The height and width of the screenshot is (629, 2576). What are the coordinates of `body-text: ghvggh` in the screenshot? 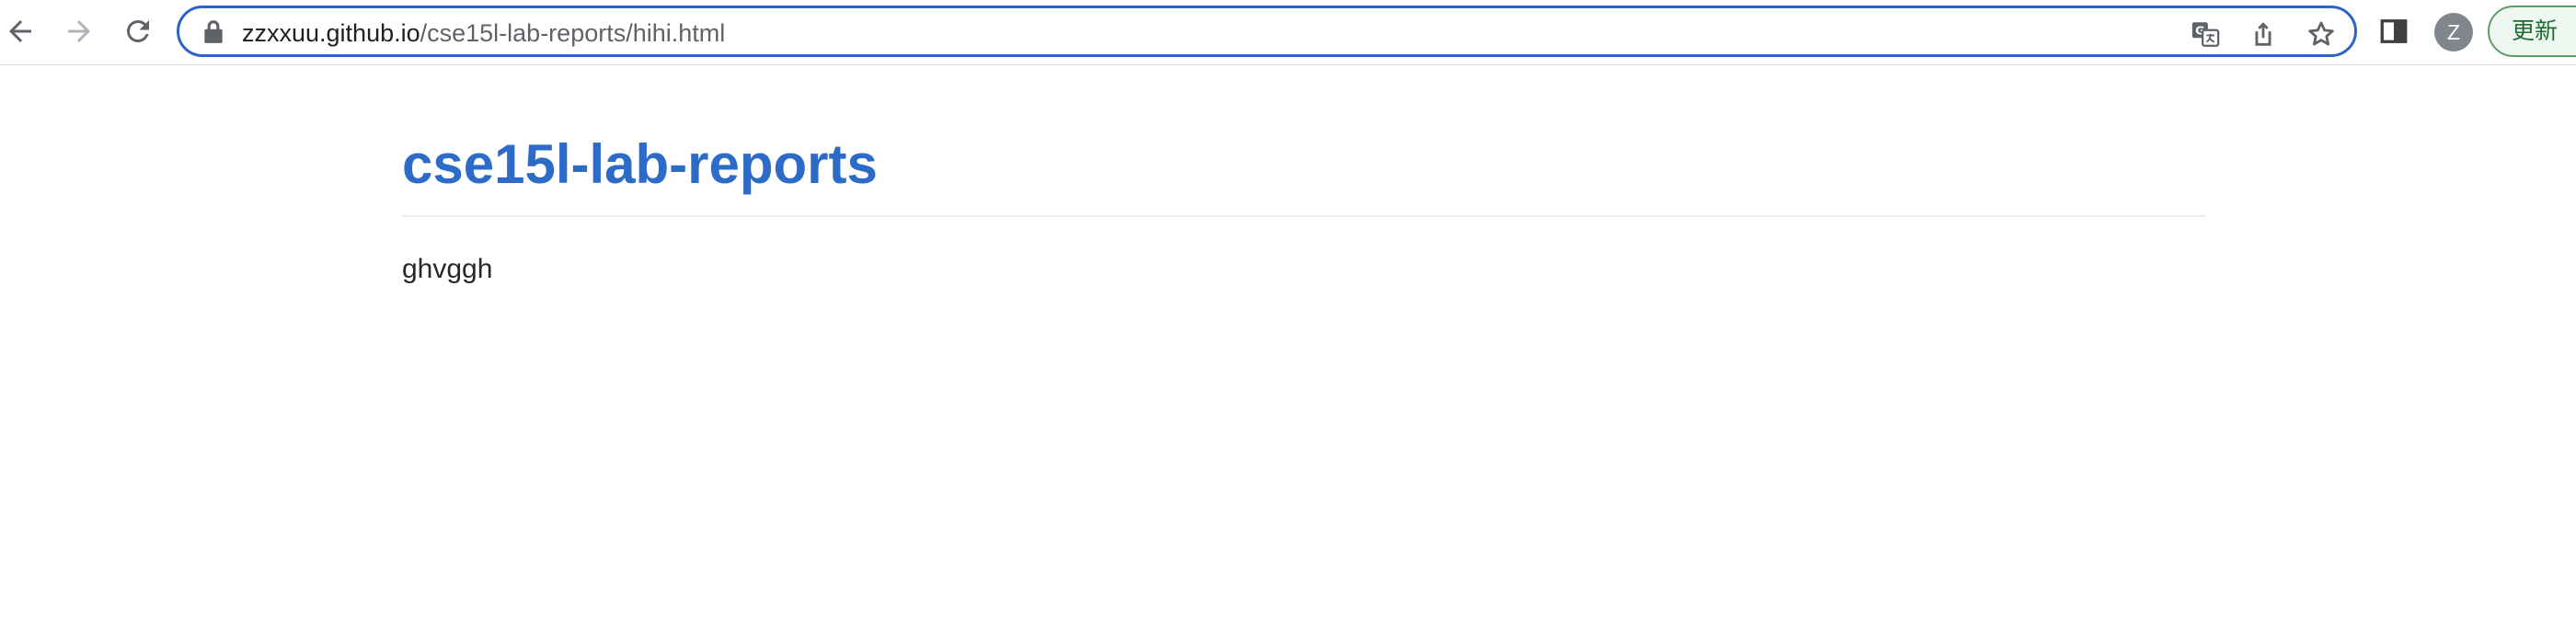 It's located at (447, 269).